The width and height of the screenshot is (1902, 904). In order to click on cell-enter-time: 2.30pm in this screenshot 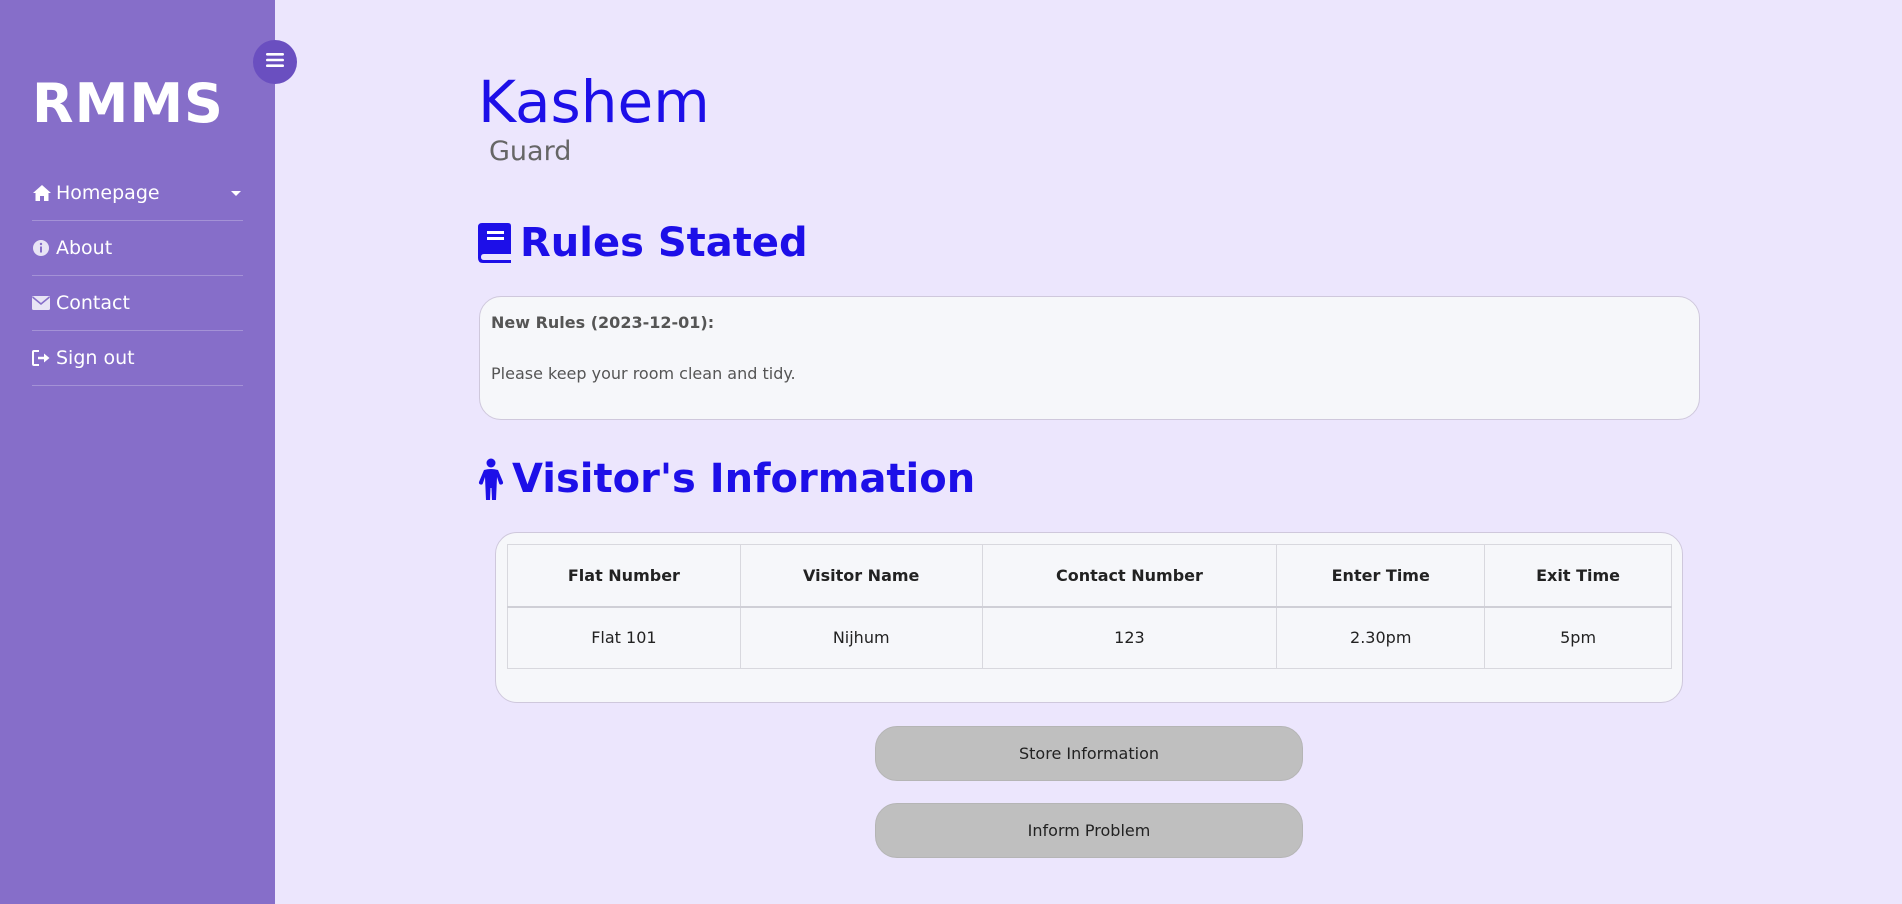, I will do `click(1381, 637)`.